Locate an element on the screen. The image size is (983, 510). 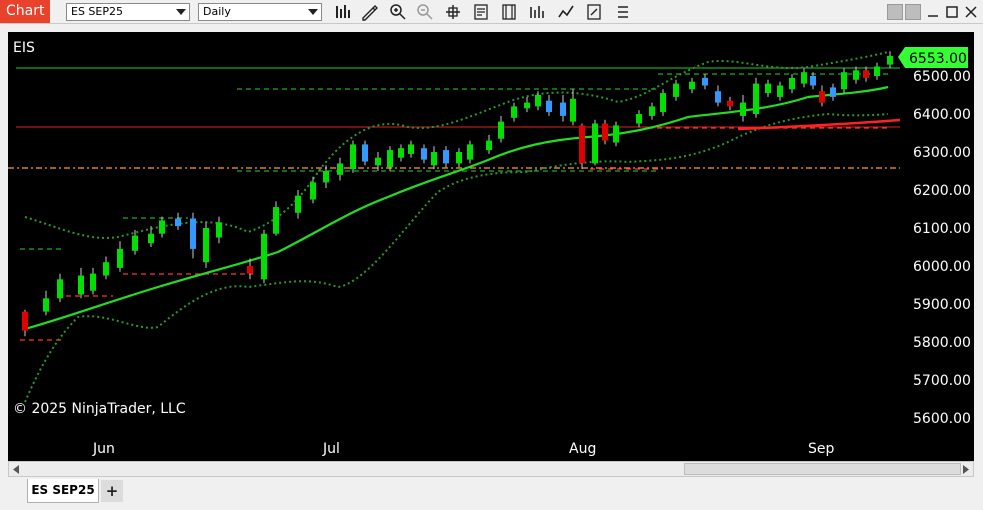
tab-es-sep25: ES SEP25 is located at coordinates (63, 491).